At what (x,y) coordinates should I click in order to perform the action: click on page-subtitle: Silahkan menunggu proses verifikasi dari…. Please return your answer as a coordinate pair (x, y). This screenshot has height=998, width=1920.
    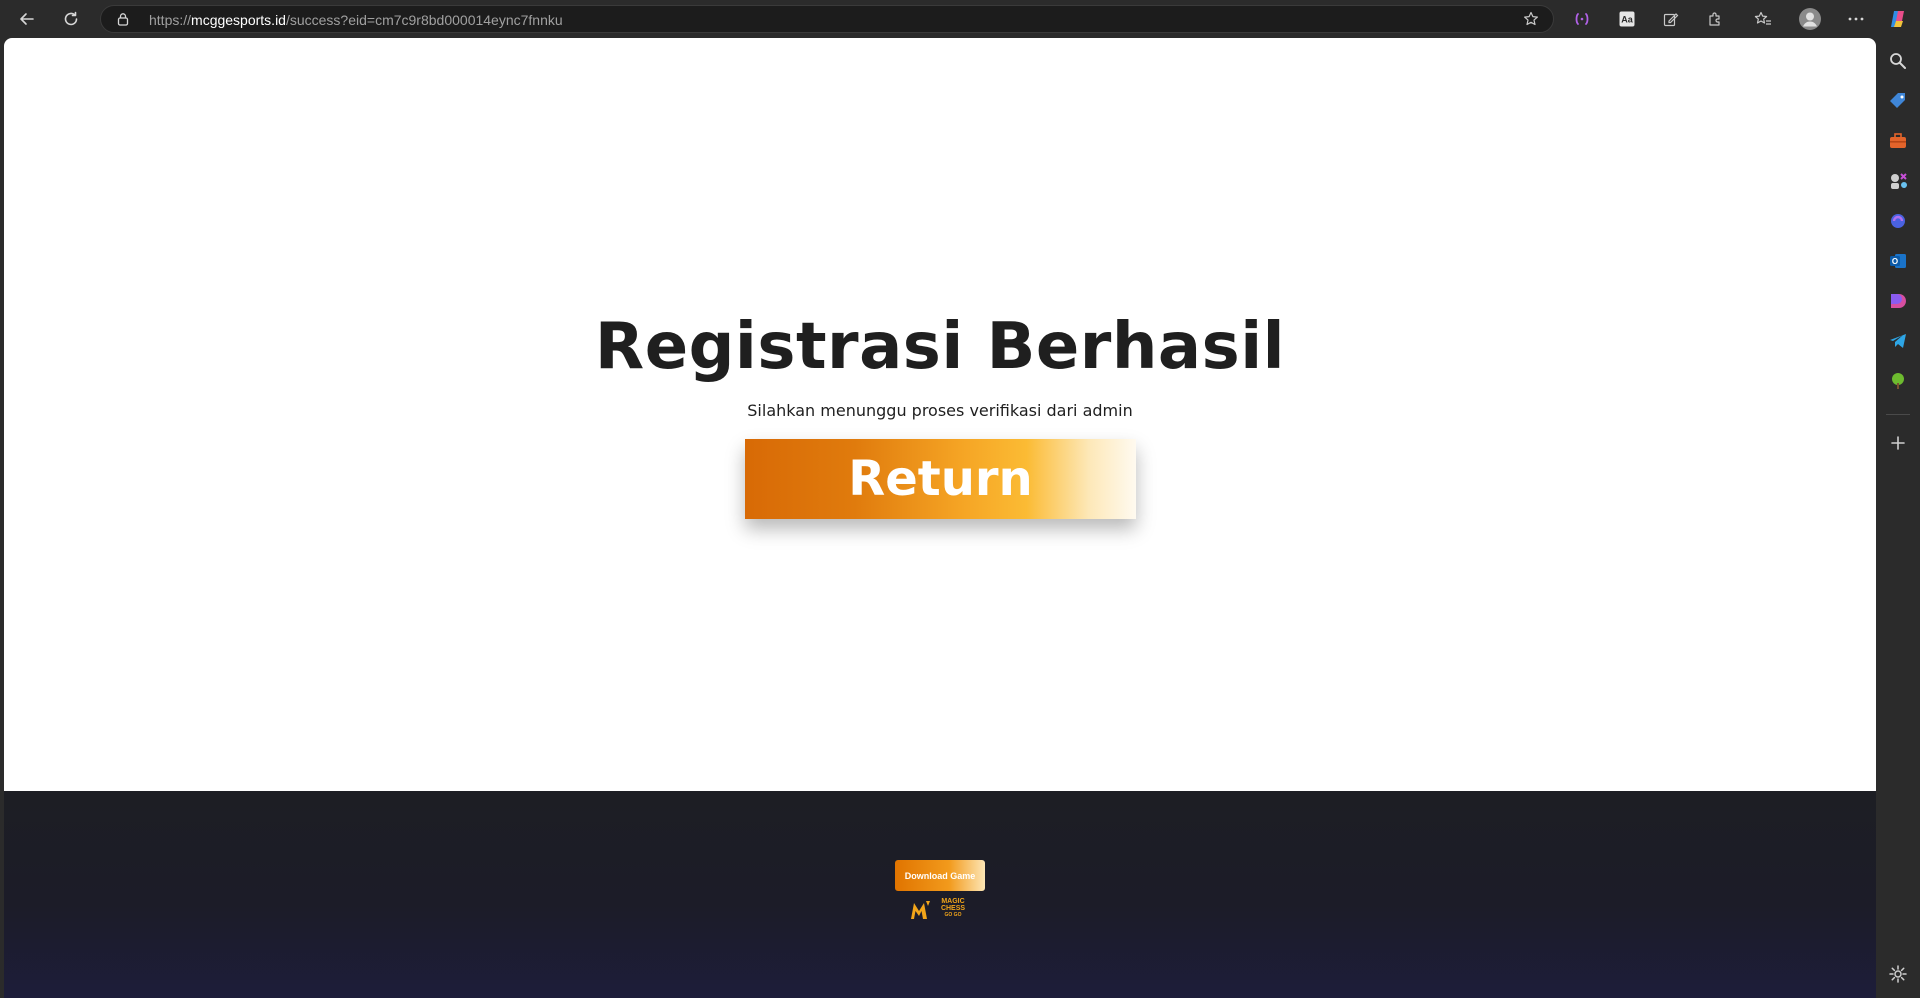
    Looking at the image, I should click on (940, 410).